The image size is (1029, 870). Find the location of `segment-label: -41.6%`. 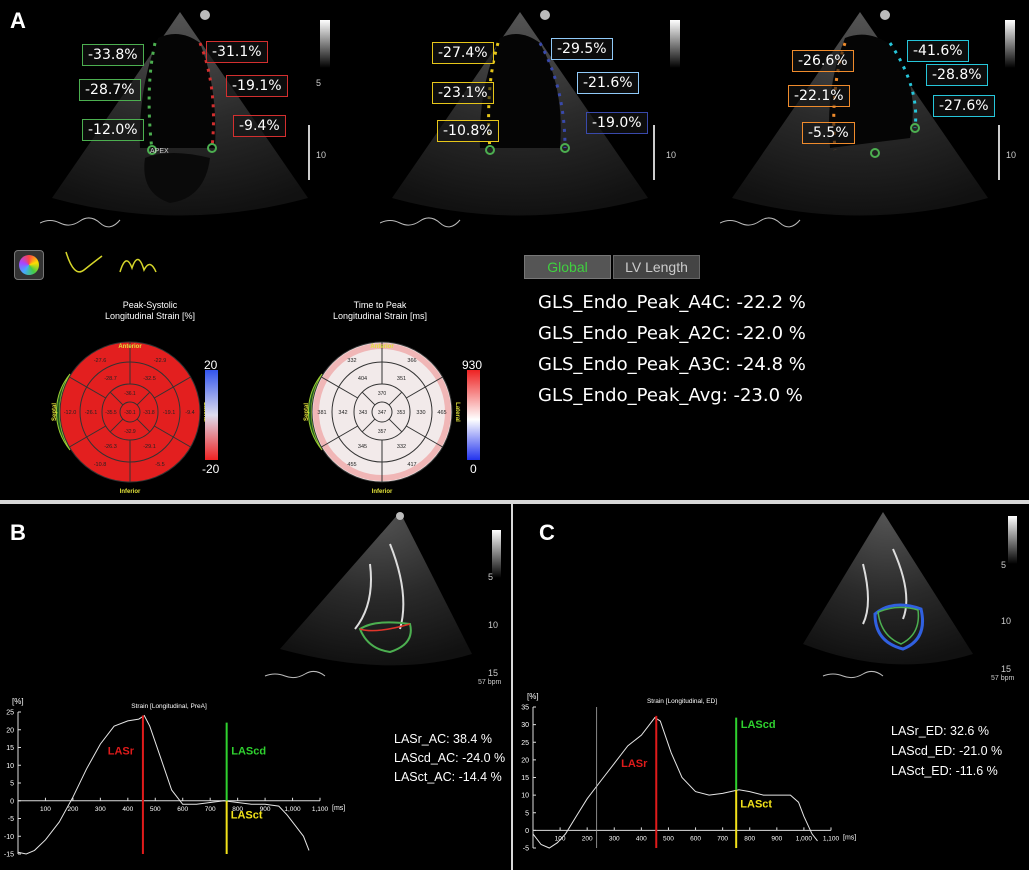

segment-label: -41.6% is located at coordinates (938, 51).